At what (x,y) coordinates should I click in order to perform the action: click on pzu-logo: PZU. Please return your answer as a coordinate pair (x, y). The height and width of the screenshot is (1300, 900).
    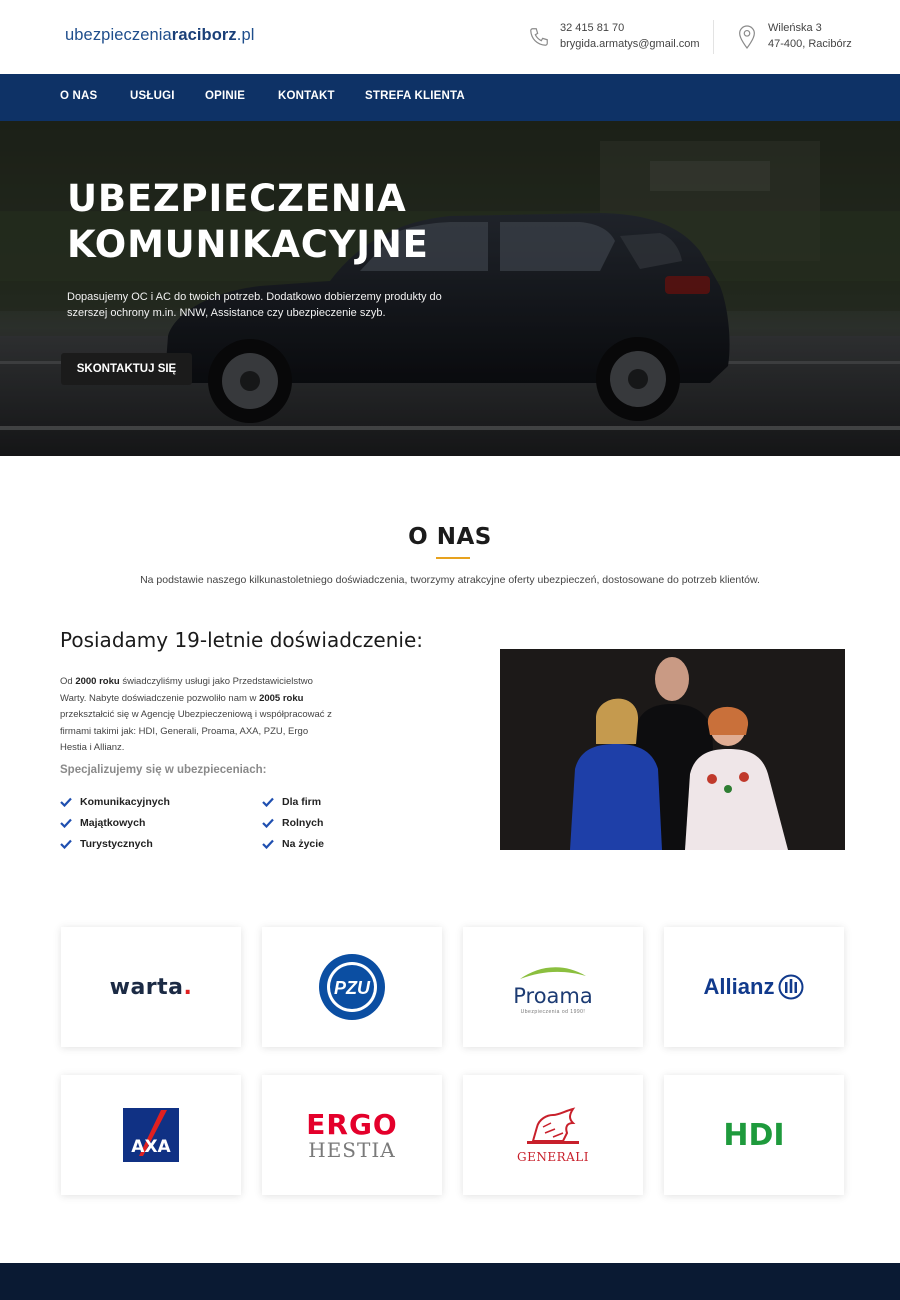
    Looking at the image, I should click on (352, 987).